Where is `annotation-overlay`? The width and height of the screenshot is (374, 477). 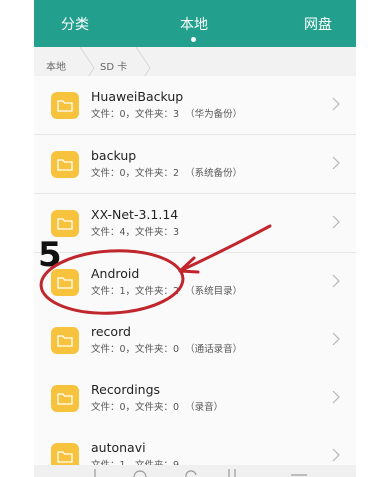
annotation-overlay is located at coordinates (155, 269).